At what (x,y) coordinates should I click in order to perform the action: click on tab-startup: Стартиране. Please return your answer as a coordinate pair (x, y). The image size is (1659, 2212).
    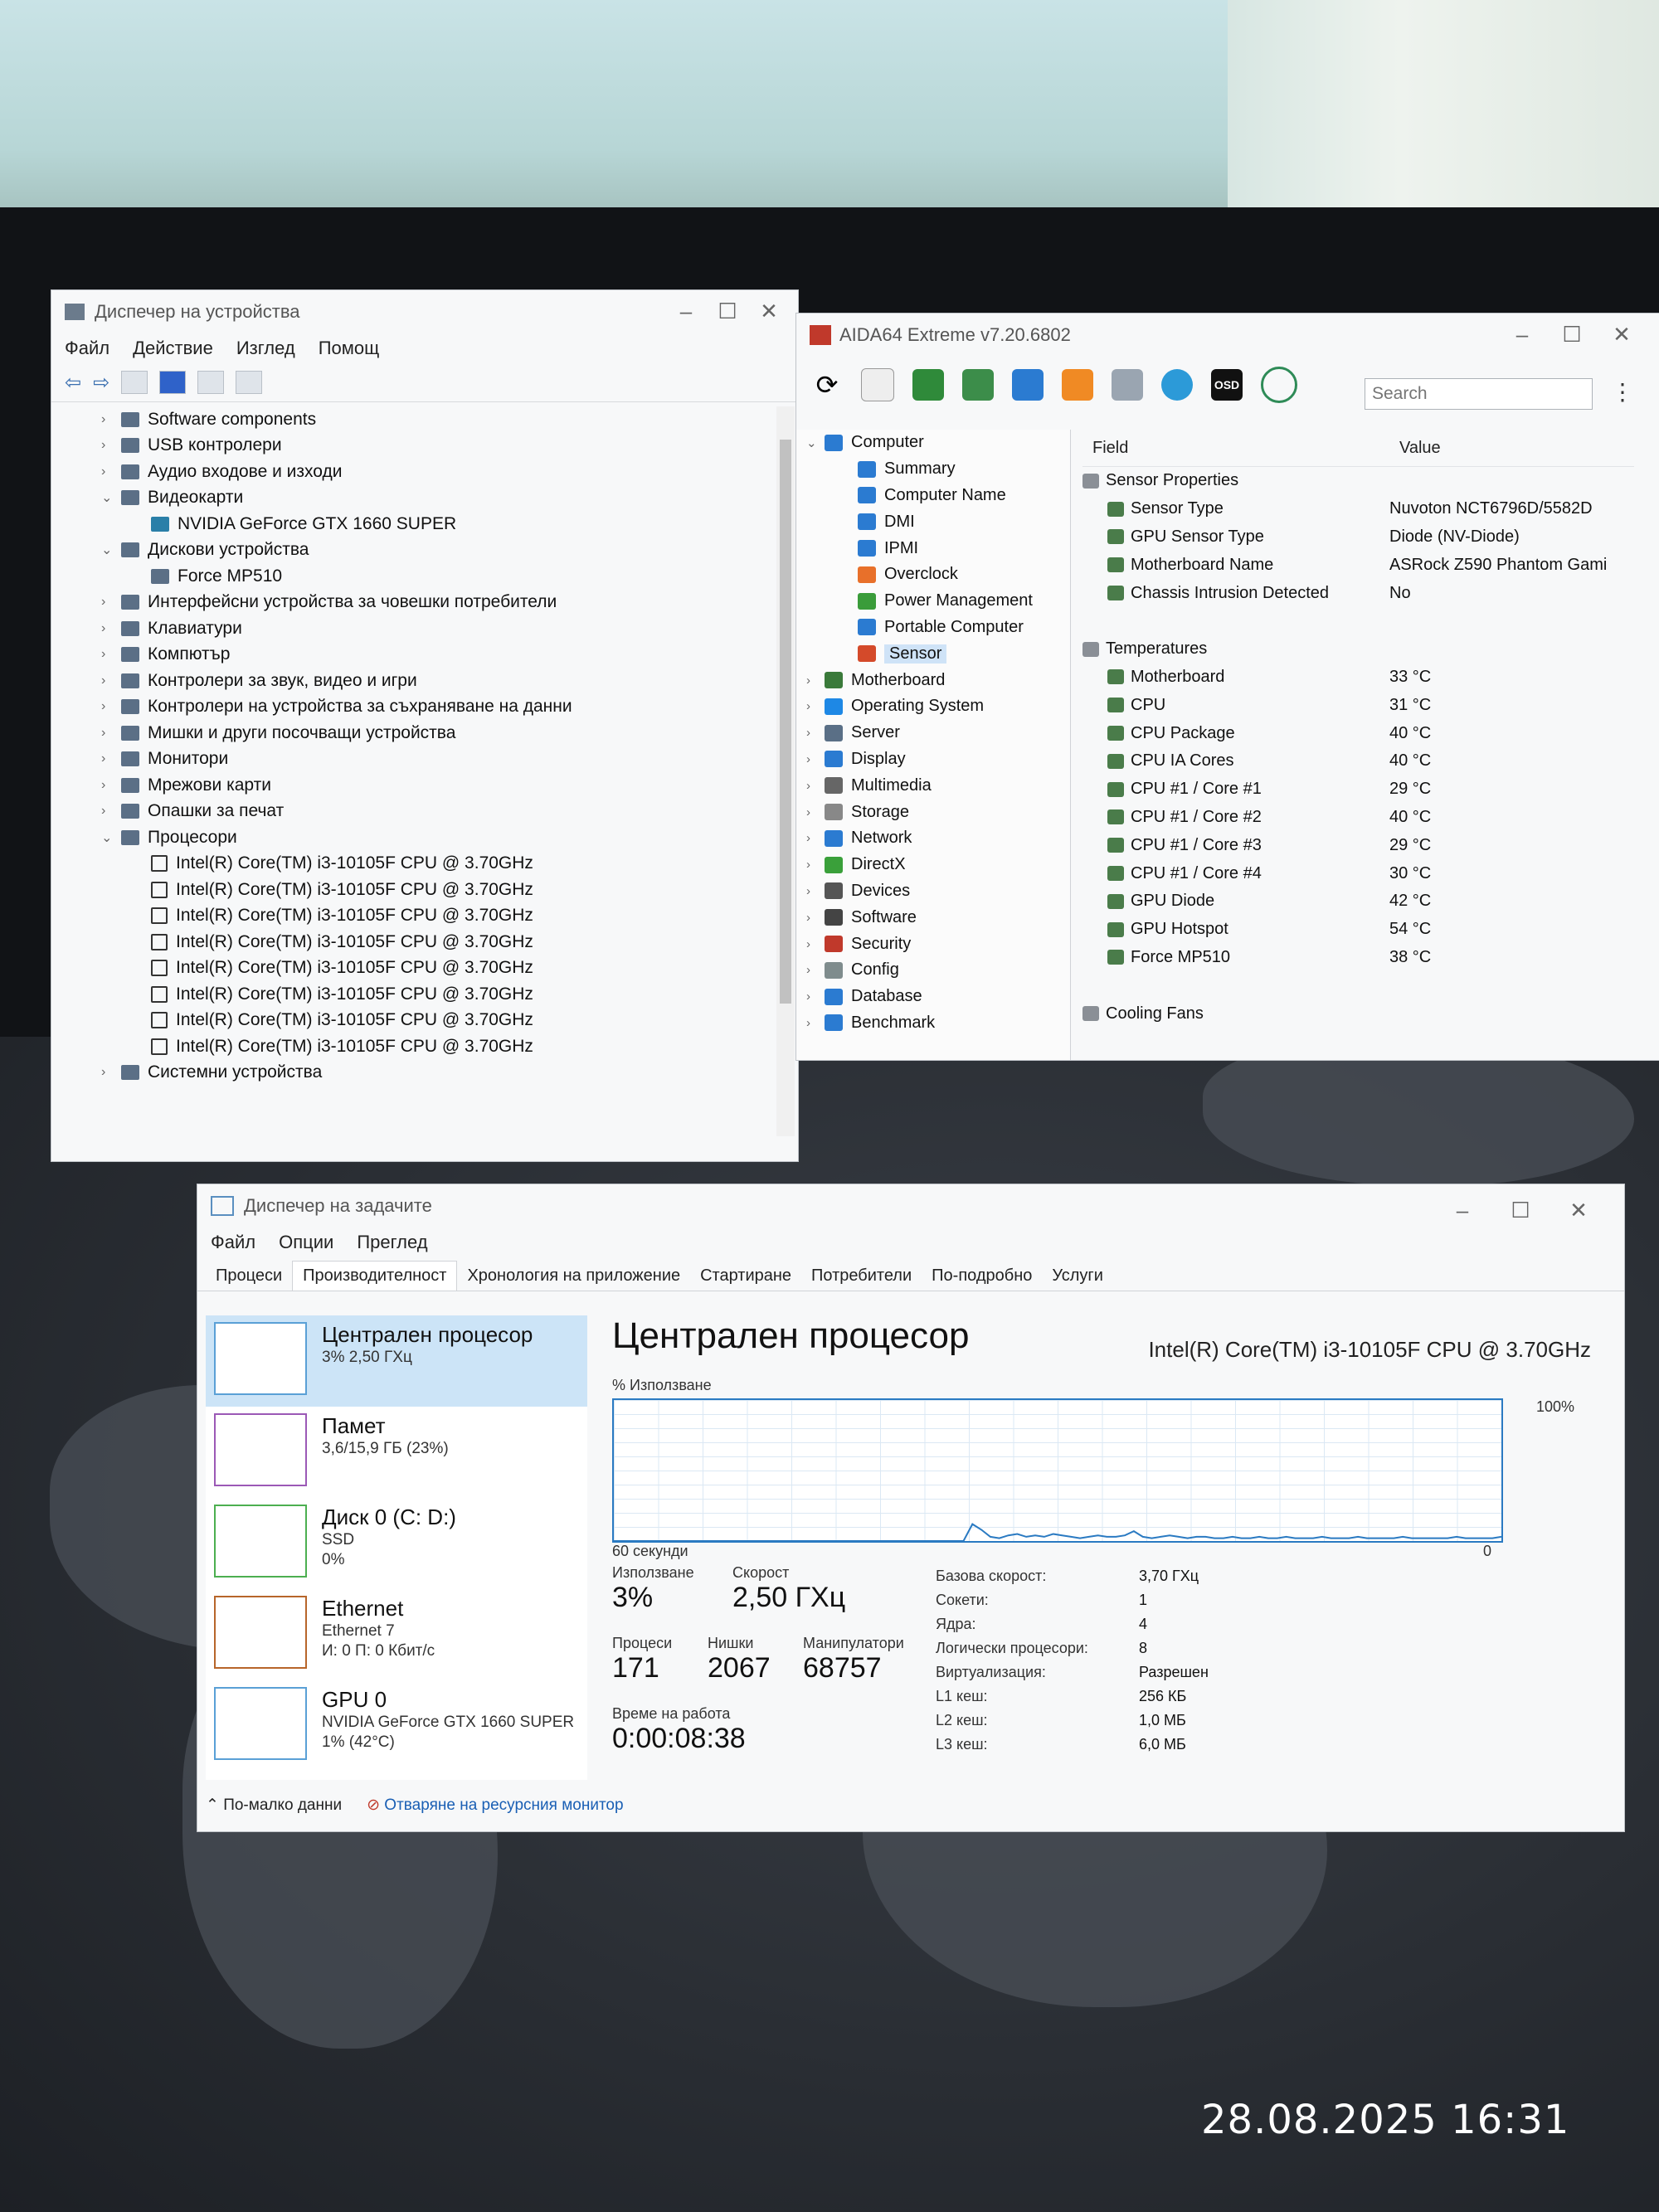
    Looking at the image, I should click on (745, 1276).